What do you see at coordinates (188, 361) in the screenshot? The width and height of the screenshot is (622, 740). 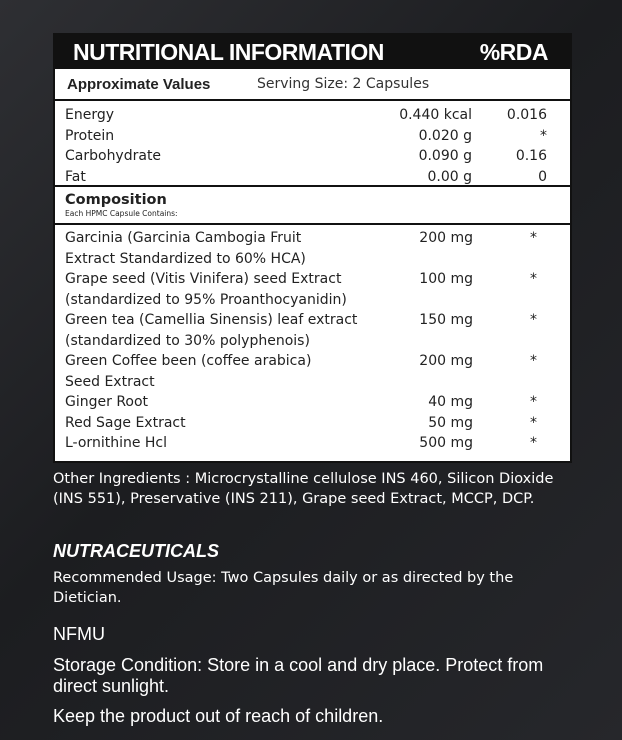 I see `ingredient-name: Green Coffee been (coffee arabica)` at bounding box center [188, 361].